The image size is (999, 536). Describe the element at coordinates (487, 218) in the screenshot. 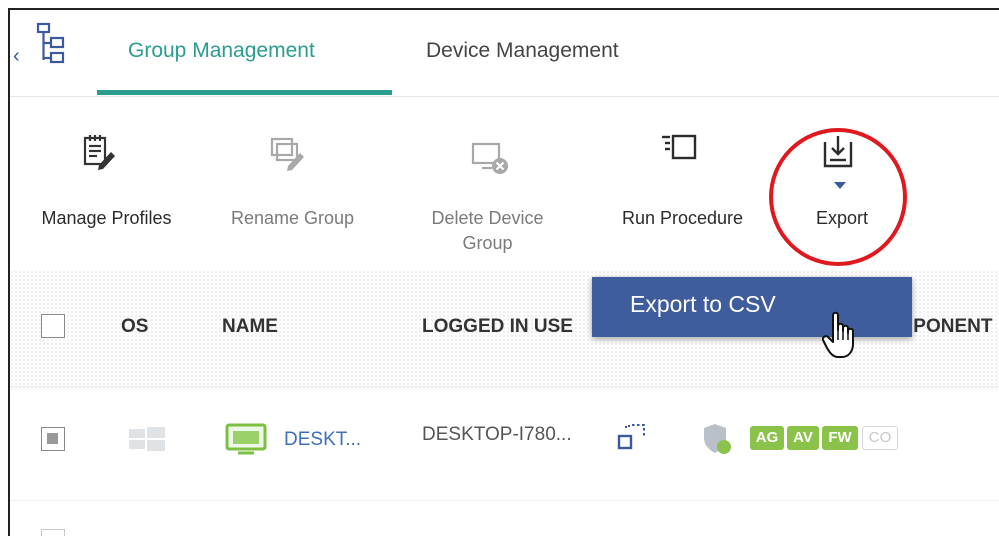

I see `delete-device-group-label-line1: Delete Device` at that location.